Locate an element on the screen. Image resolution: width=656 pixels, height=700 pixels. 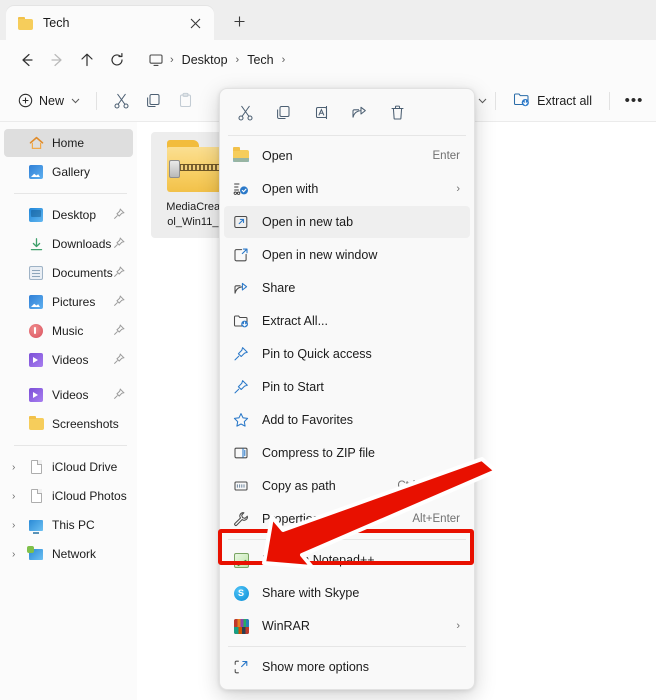
share-icon is located at coordinates (359, 112).